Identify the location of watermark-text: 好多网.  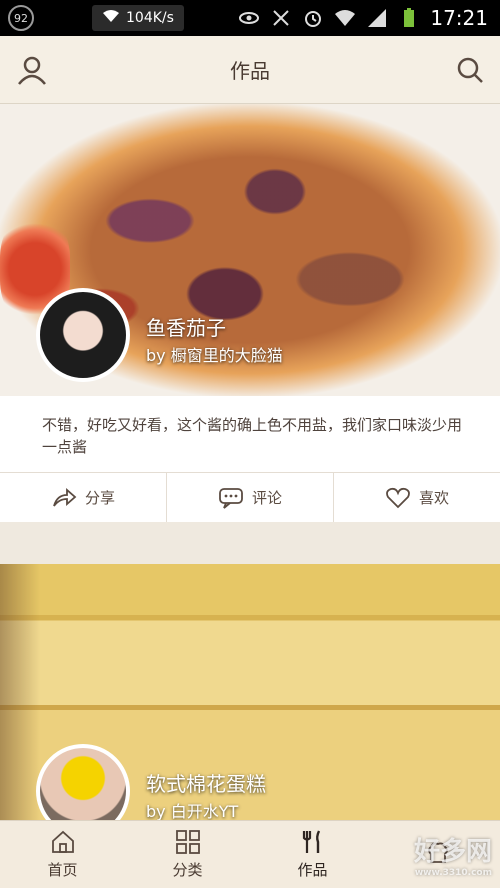
(452, 852).